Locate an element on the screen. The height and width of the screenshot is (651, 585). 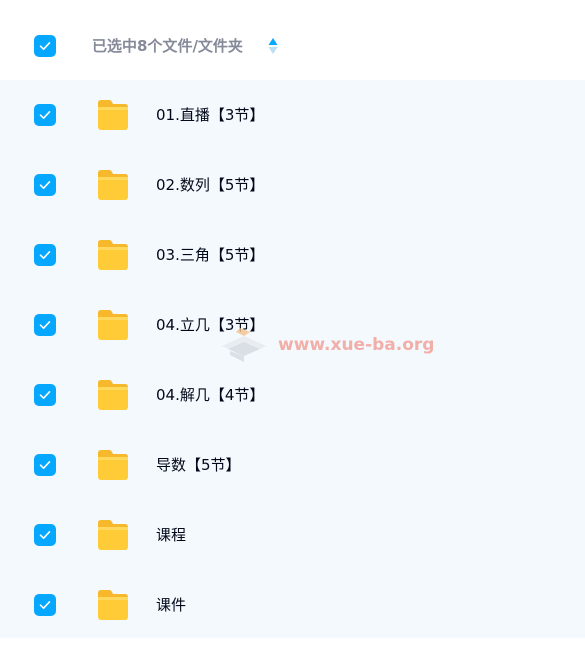
file-row: 课件 is located at coordinates (292, 605).